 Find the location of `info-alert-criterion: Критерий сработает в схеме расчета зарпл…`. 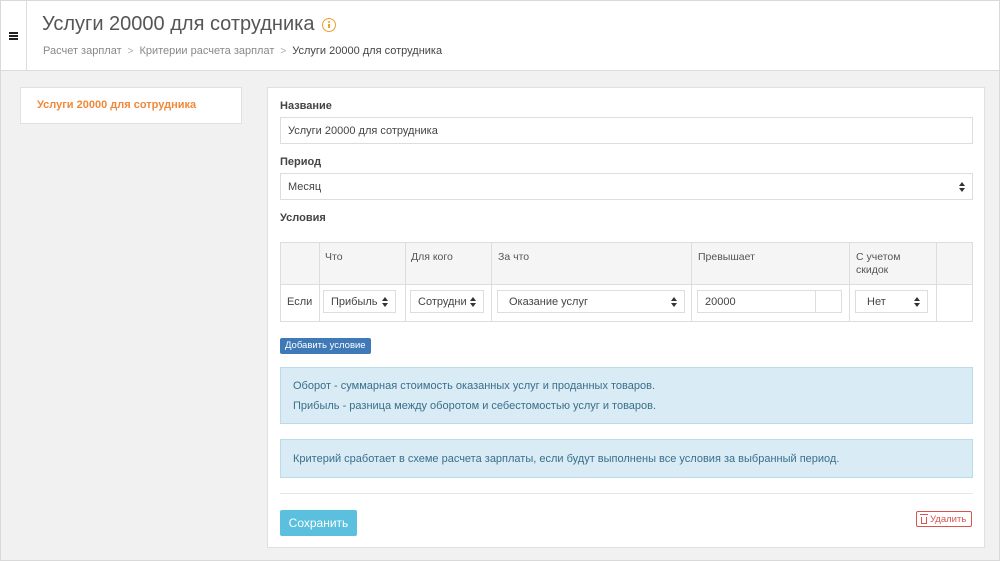

info-alert-criterion: Критерий сработает в схеме расчета зарпл… is located at coordinates (626, 458).